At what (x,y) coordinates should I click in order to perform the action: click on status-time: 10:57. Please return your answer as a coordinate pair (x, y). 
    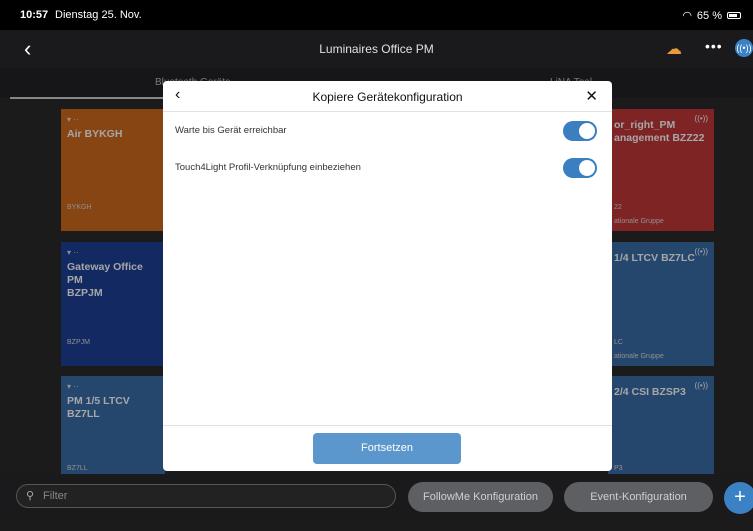
    Looking at the image, I should click on (34, 15).